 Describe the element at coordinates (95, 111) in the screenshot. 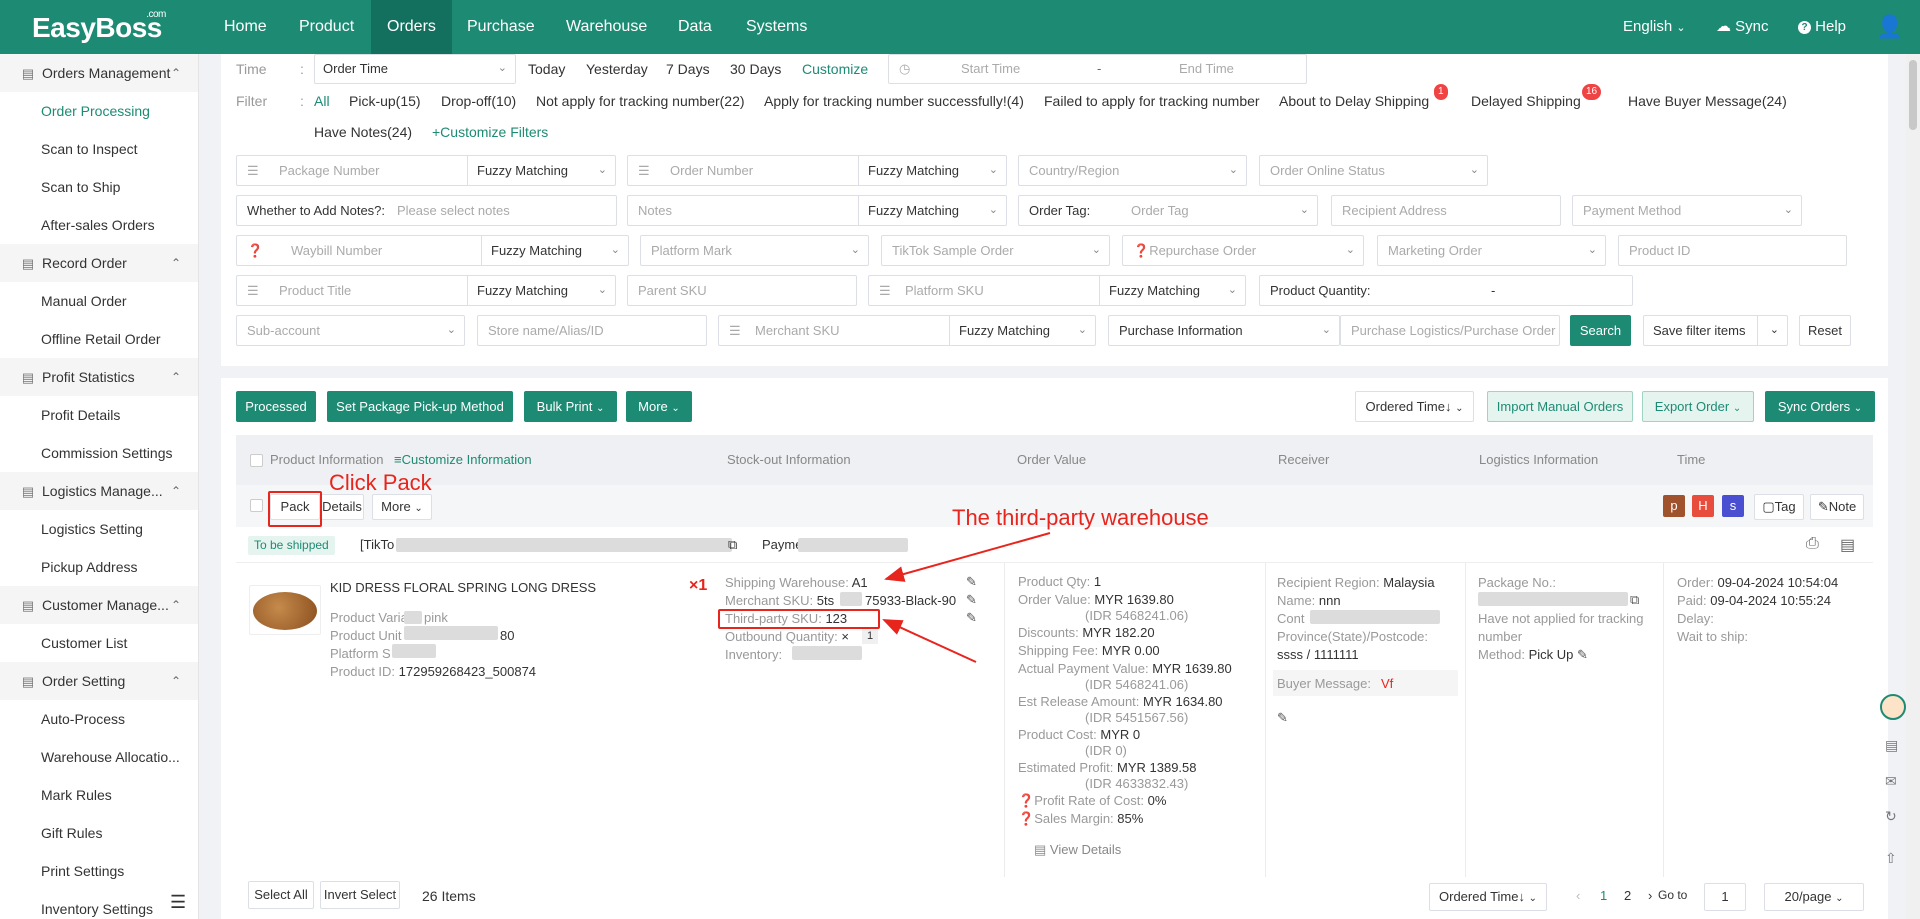

I see `sidebar-item-order-processing: Order Processing` at that location.